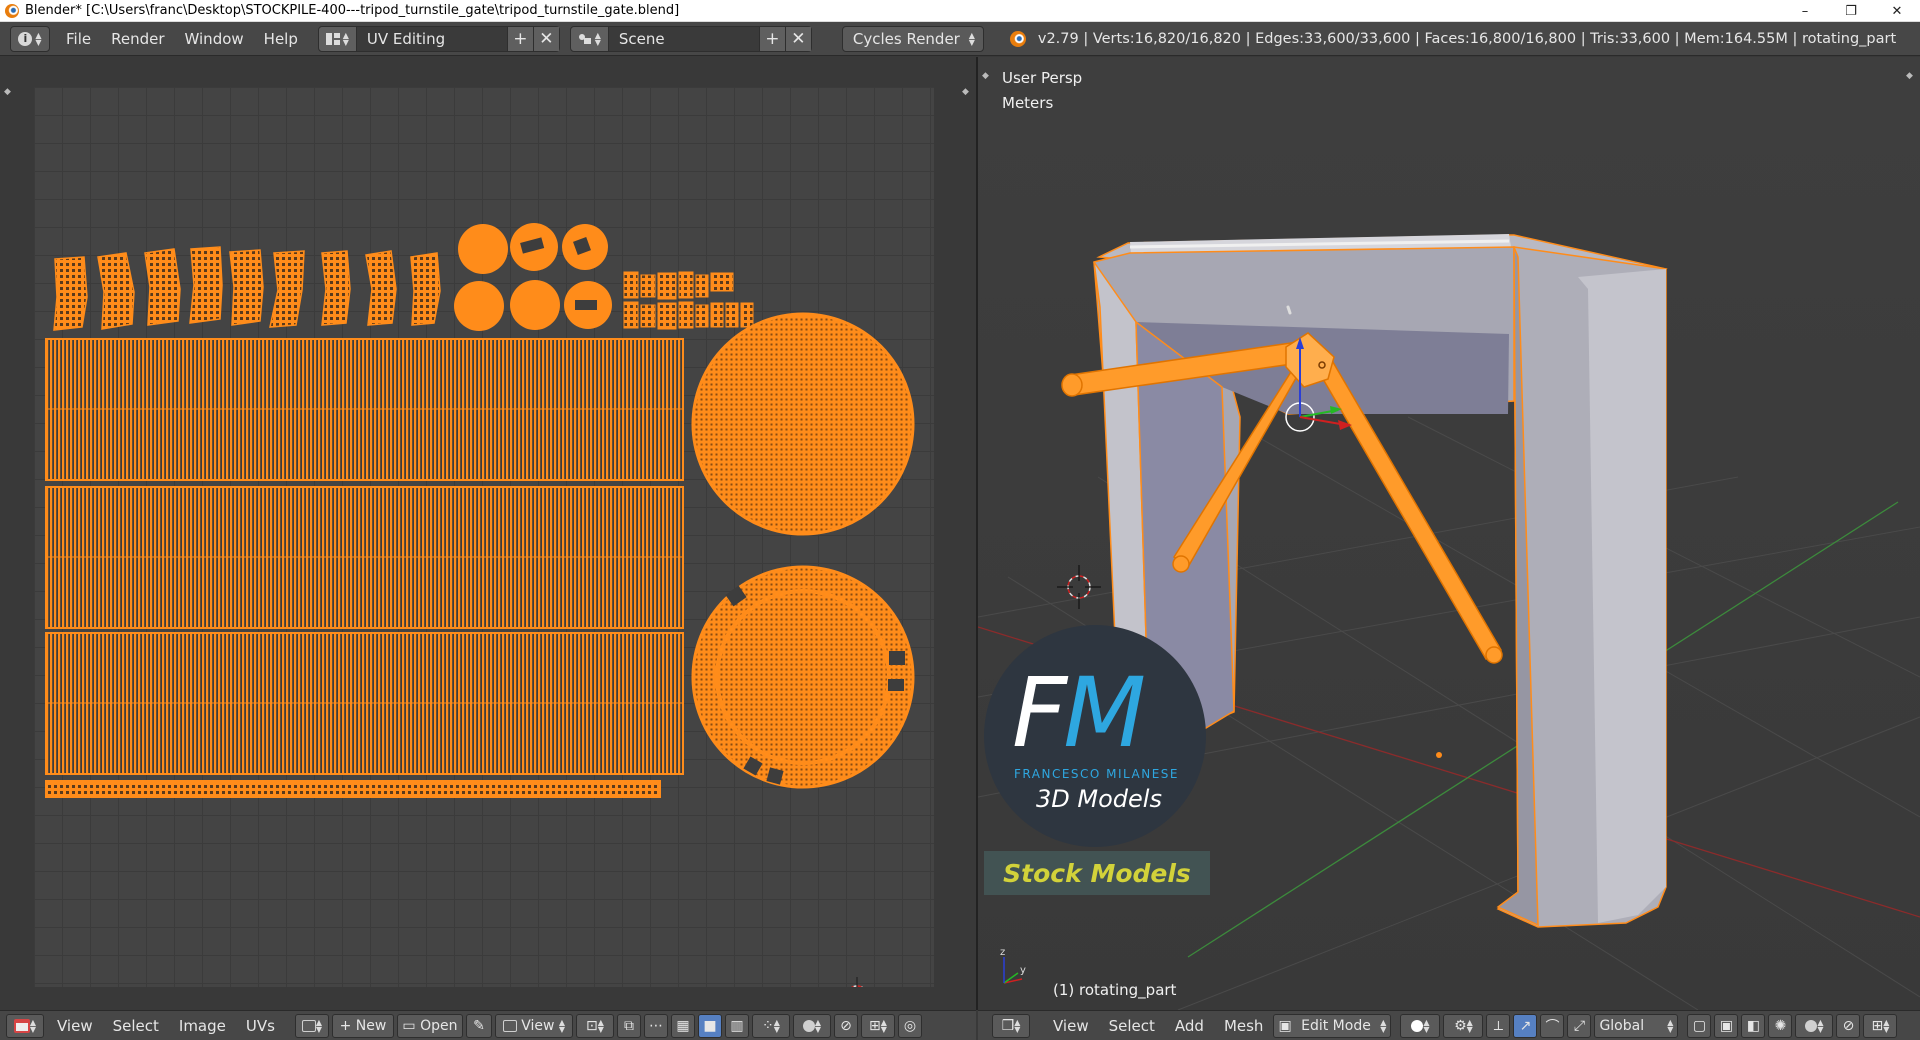 This screenshot has height=1040, width=1920. What do you see at coordinates (594, 1025) in the screenshot?
I see `pivot-dropdown: ⊡ ▲ ▼` at bounding box center [594, 1025].